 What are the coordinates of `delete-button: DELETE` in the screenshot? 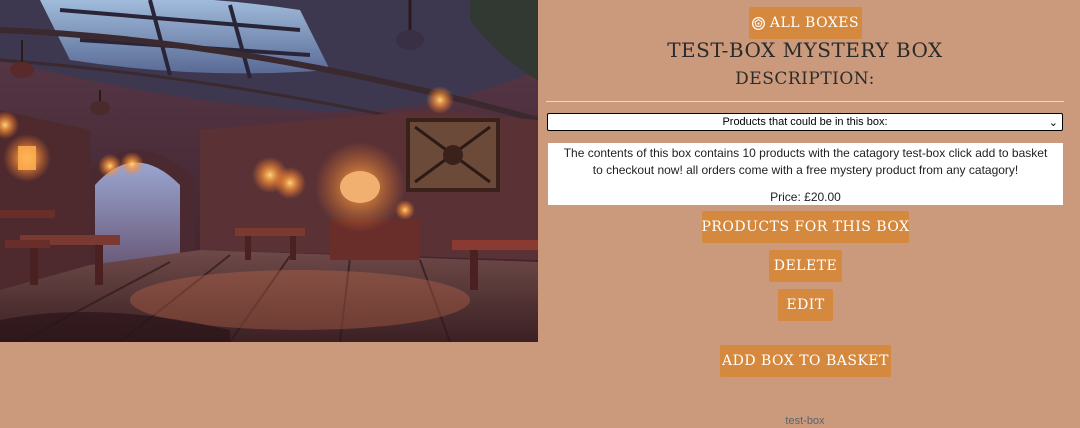 It's located at (805, 266).